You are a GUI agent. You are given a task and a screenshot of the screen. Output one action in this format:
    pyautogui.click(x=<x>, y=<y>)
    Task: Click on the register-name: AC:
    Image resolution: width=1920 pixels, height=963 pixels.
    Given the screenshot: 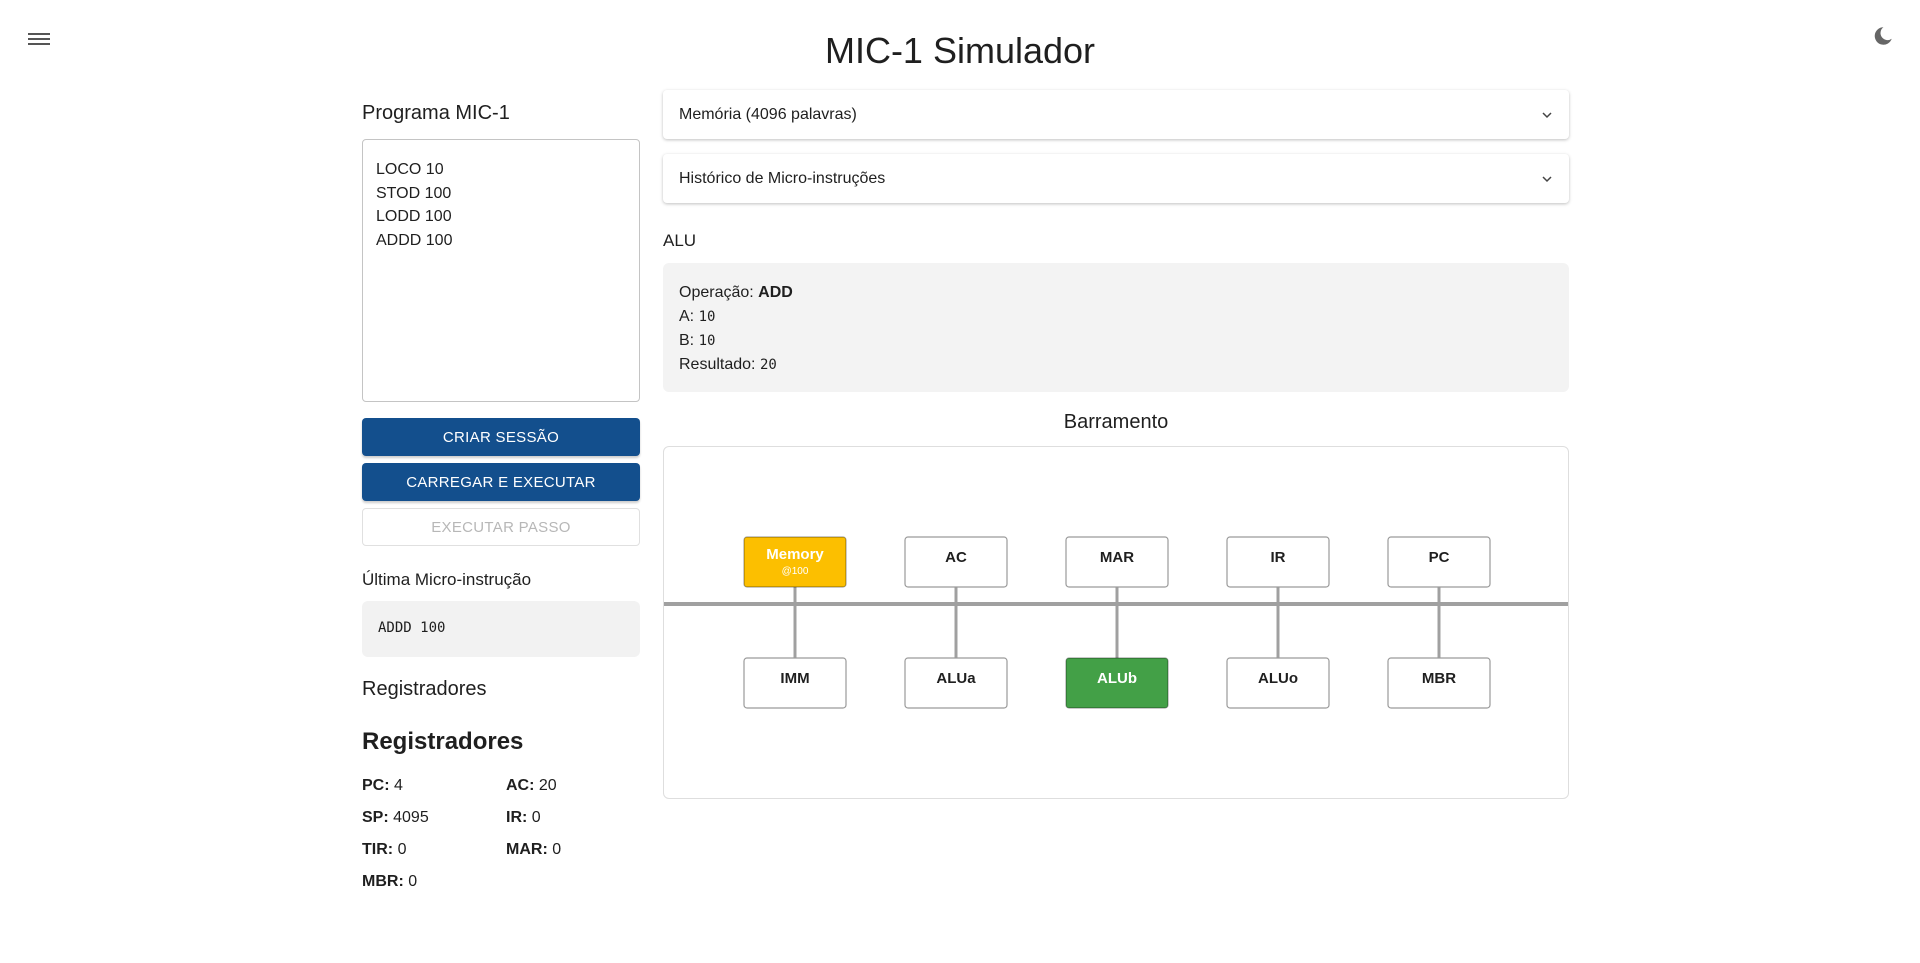 What is the action you would take?
    pyautogui.click(x=520, y=785)
    